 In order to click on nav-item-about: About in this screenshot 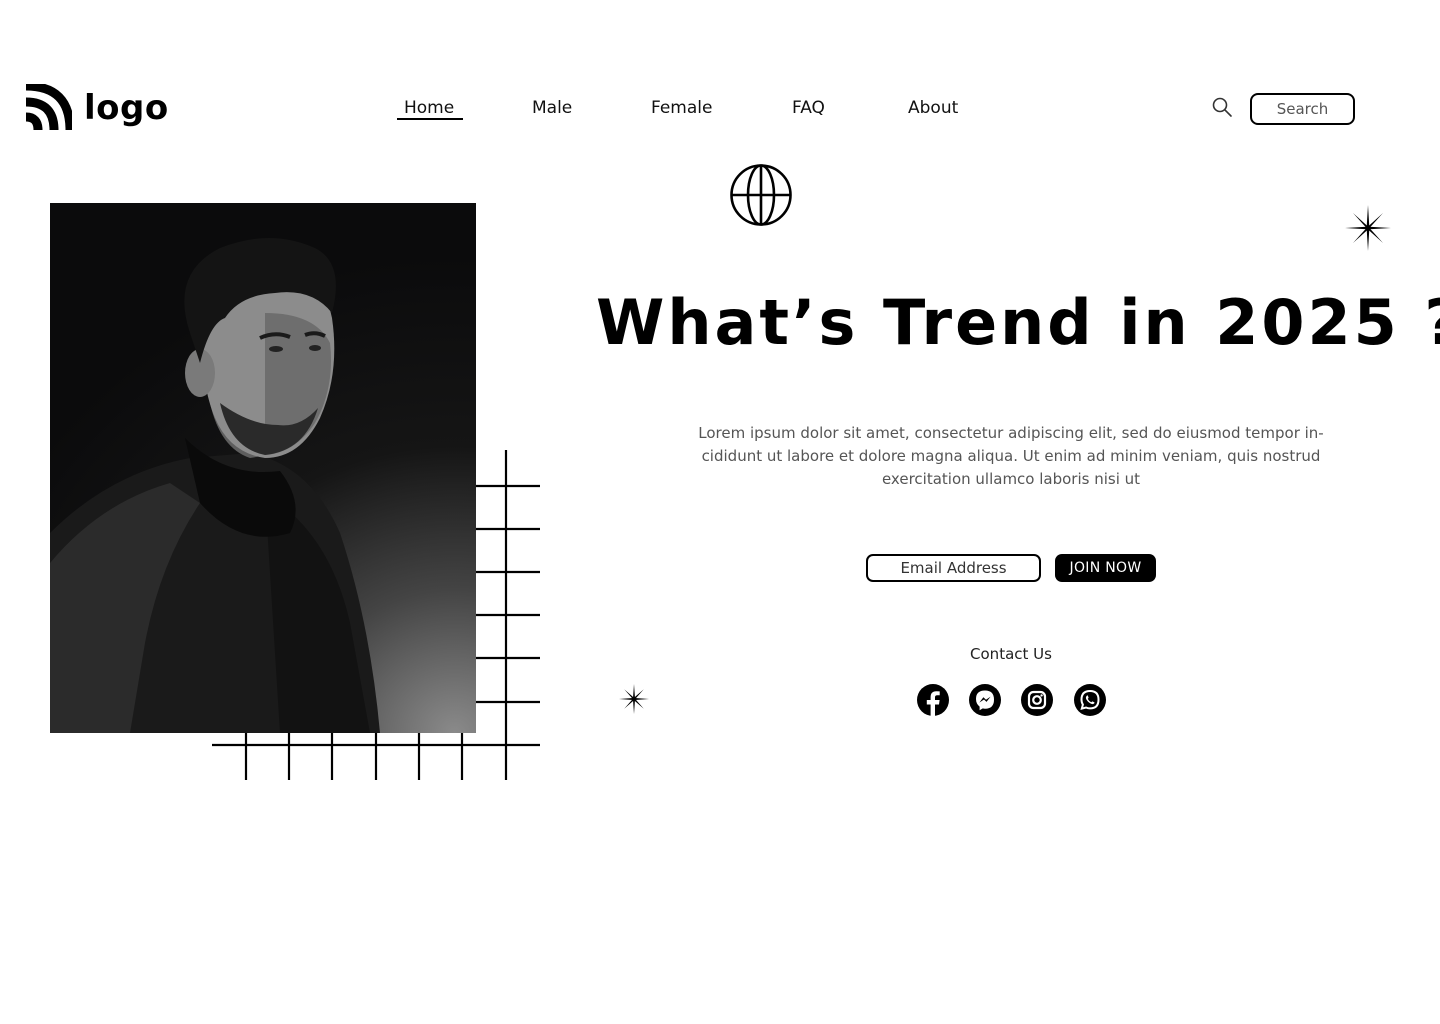, I will do `click(933, 108)`.